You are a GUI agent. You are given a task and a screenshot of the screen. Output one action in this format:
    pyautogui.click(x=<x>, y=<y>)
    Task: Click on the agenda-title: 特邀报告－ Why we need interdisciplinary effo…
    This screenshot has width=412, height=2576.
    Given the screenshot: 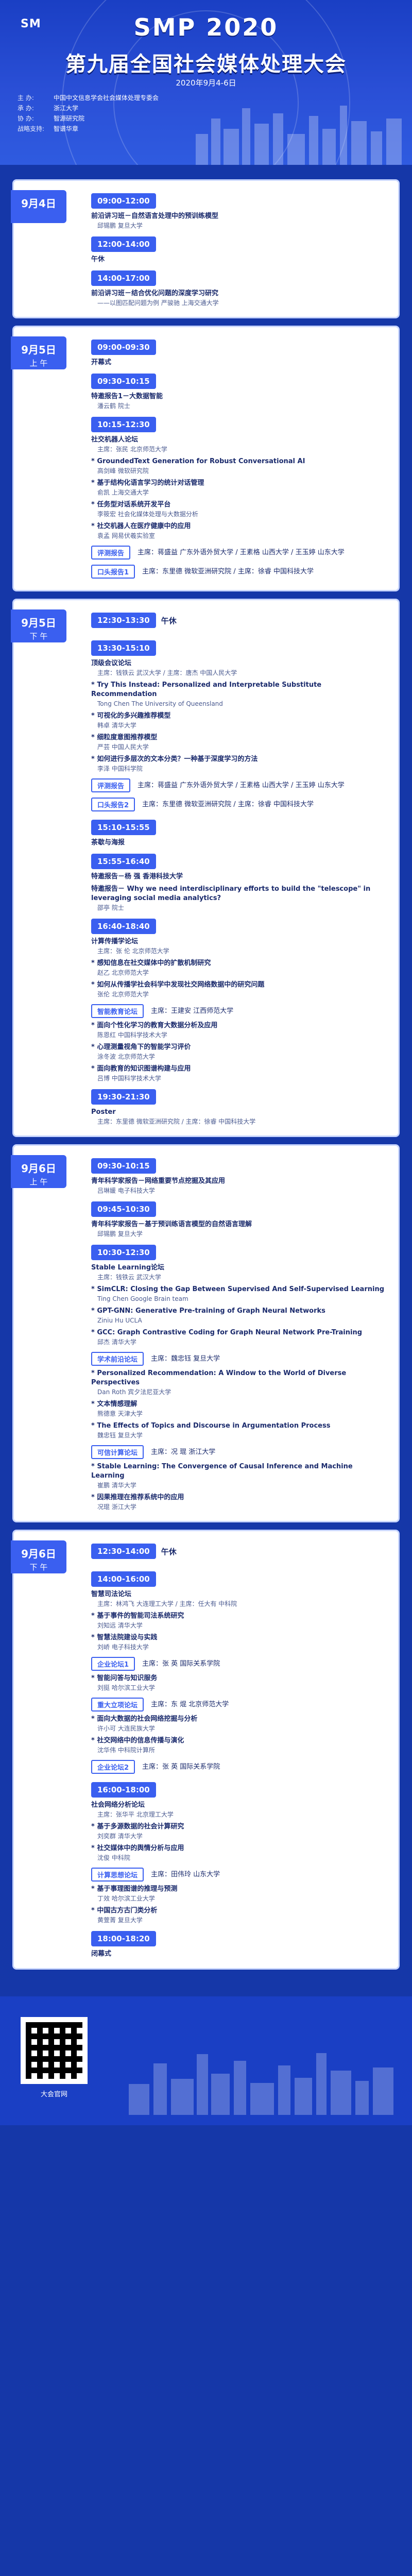 What is the action you would take?
    pyautogui.click(x=231, y=894)
    